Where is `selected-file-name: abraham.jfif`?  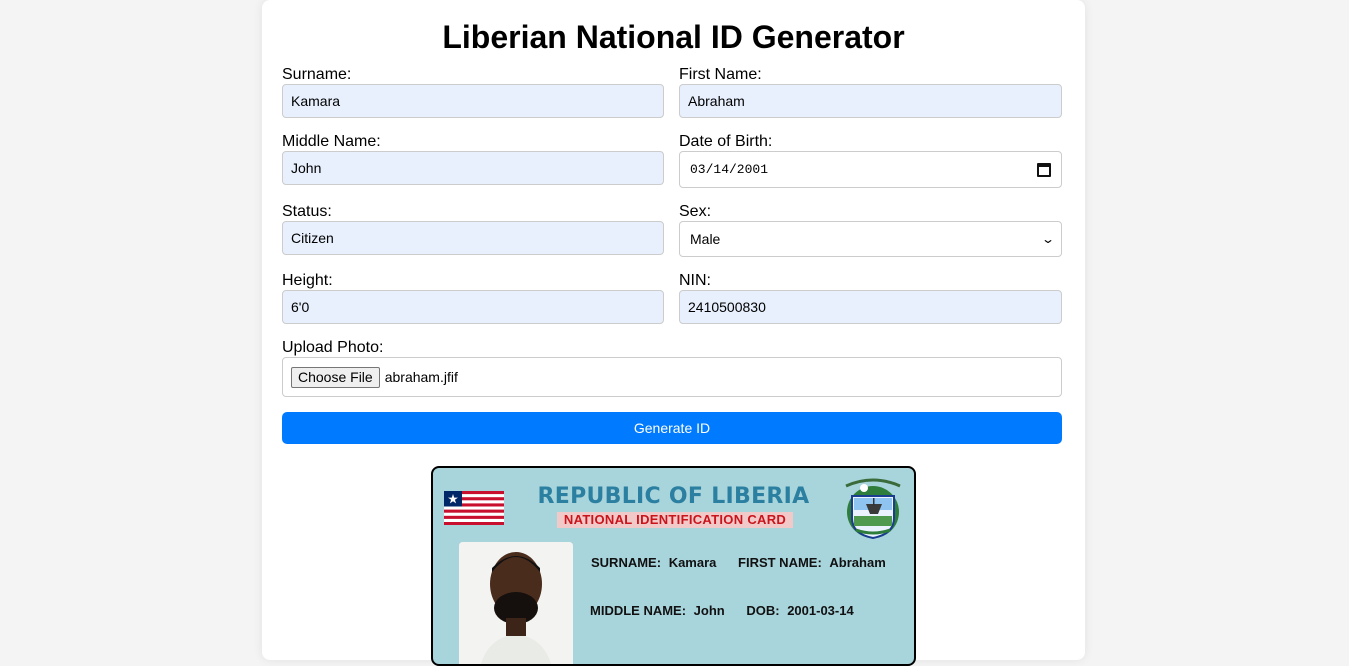 selected-file-name: abraham.jfif is located at coordinates (421, 377).